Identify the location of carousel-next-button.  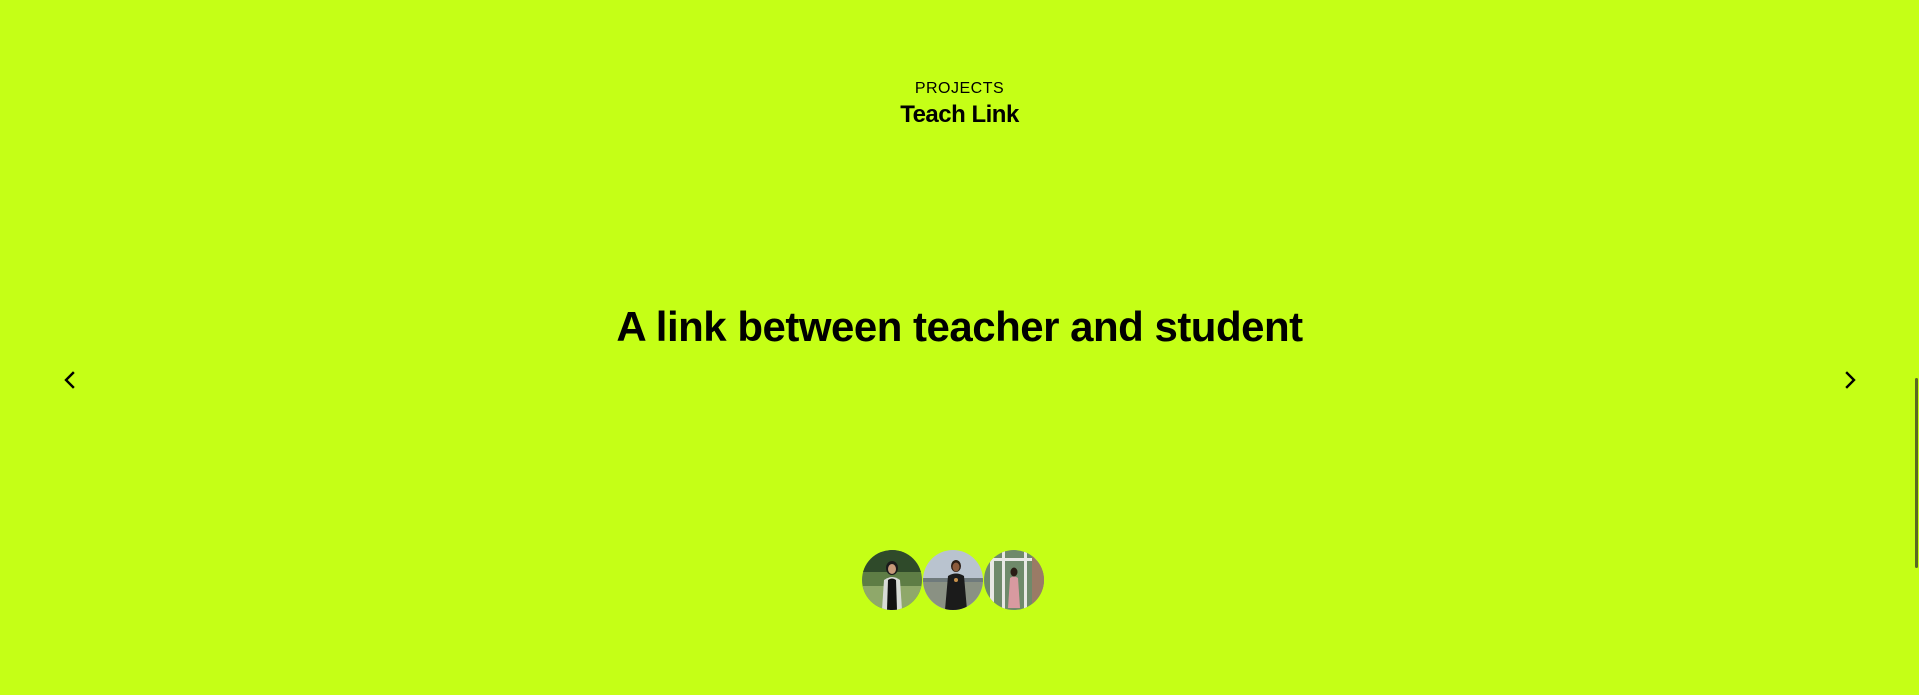
(1850, 380).